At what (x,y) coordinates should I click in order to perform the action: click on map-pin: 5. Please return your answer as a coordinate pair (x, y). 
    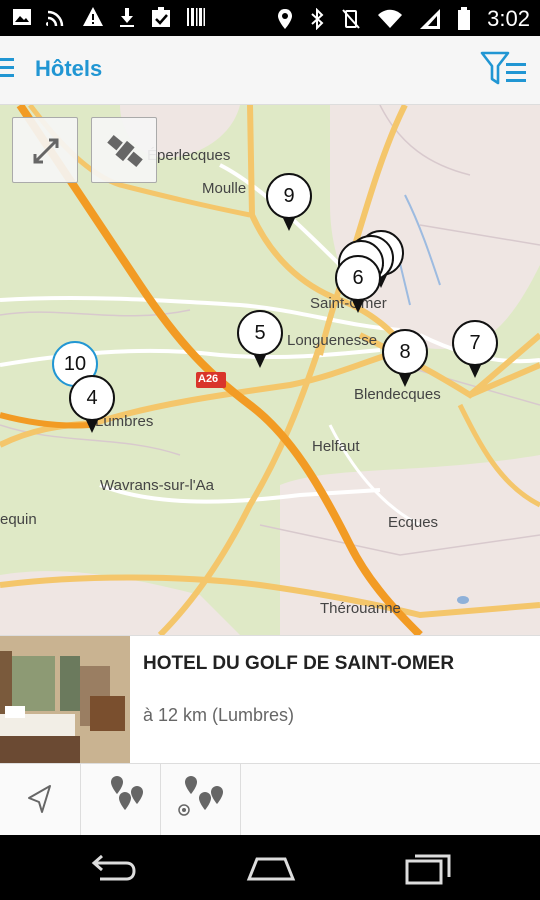
    Looking at the image, I should click on (260, 341).